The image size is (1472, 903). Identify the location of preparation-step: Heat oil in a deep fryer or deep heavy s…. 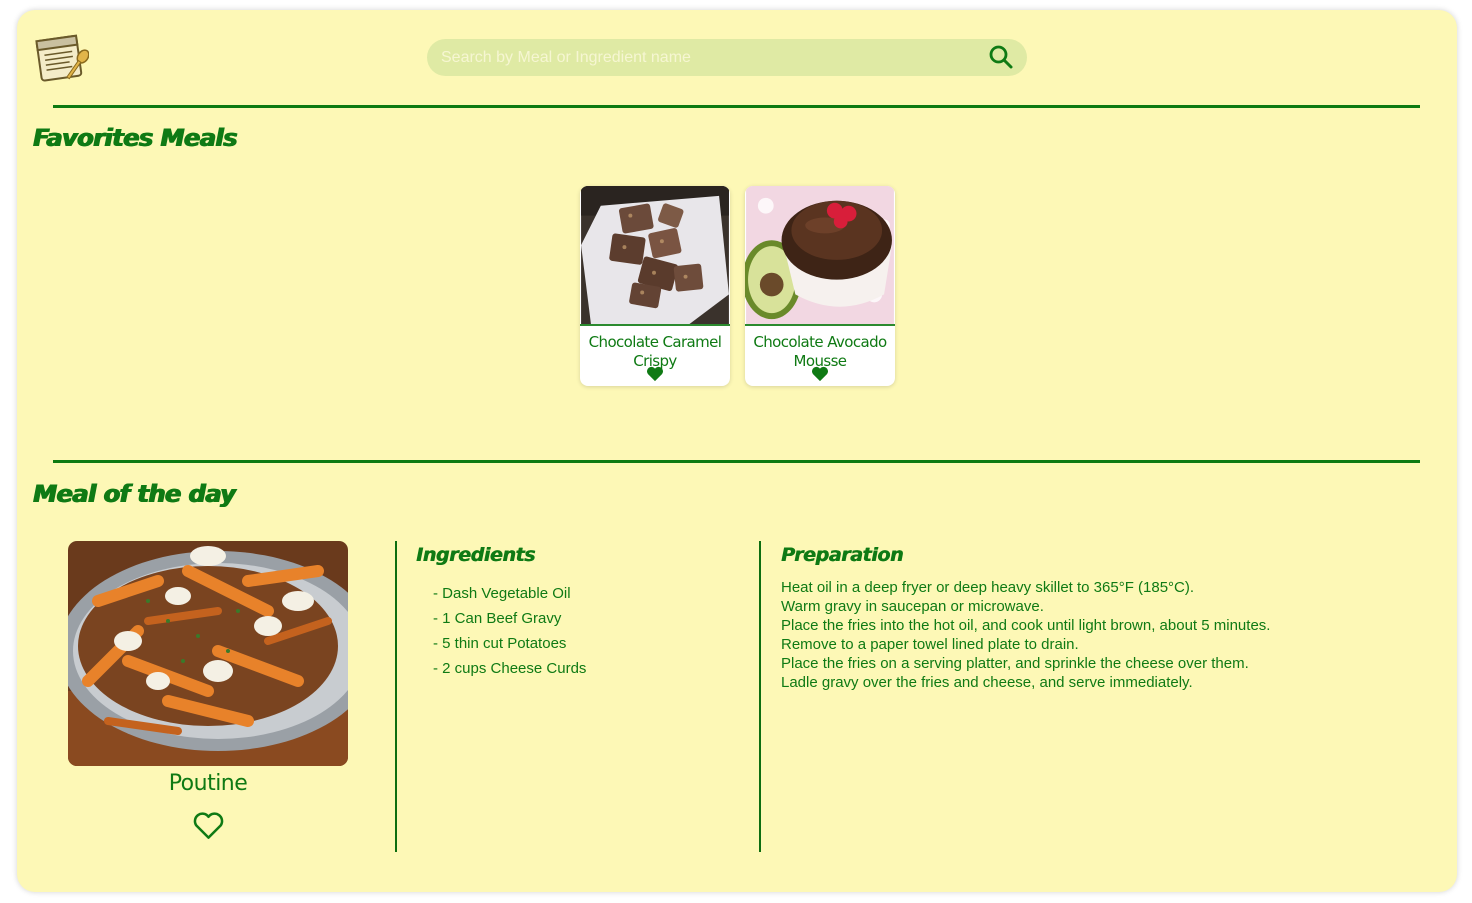
(988, 587).